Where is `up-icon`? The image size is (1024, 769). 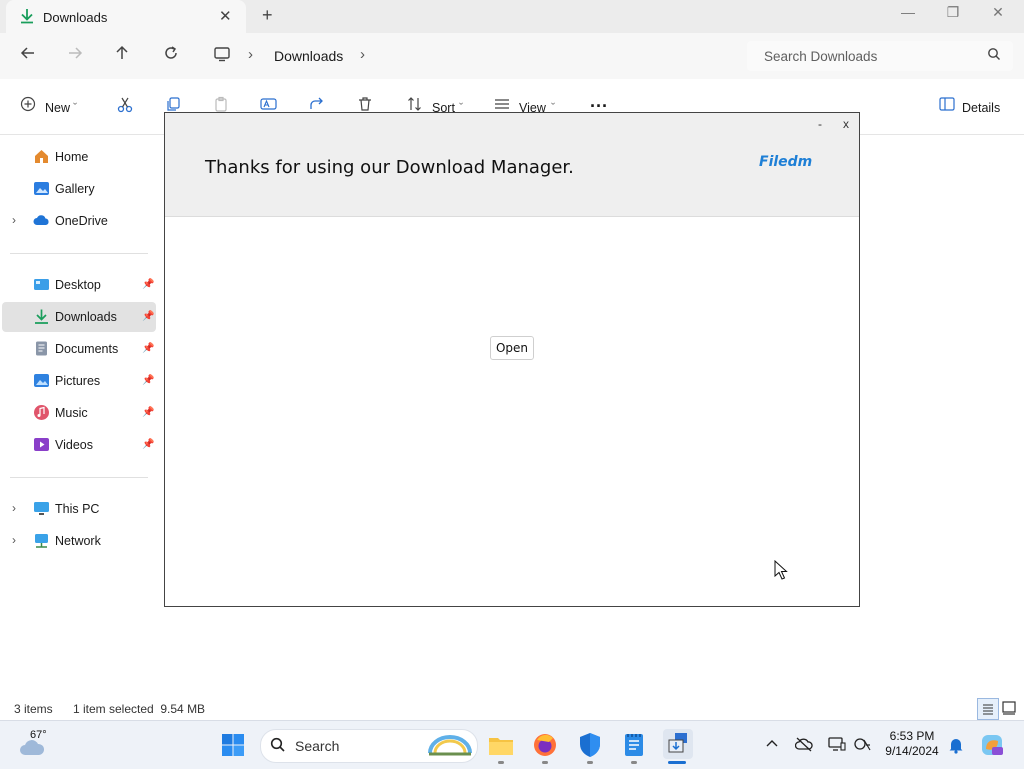 up-icon is located at coordinates (122, 55).